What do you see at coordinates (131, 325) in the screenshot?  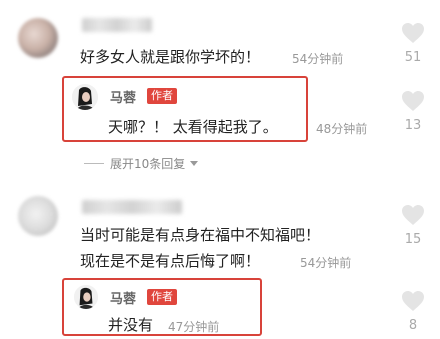 I see `reply-text: 并没有` at bounding box center [131, 325].